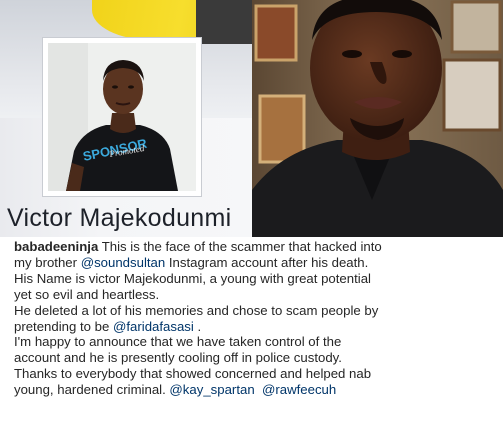 The image size is (503, 421). Describe the element at coordinates (123, 262) in the screenshot. I see `mention-link: @soundsultan` at that location.